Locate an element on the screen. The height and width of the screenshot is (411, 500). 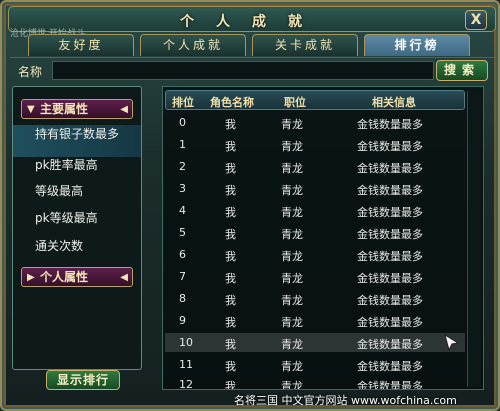
table-row: 7 我 青龙 金钱数量最多 is located at coordinates (315, 276).